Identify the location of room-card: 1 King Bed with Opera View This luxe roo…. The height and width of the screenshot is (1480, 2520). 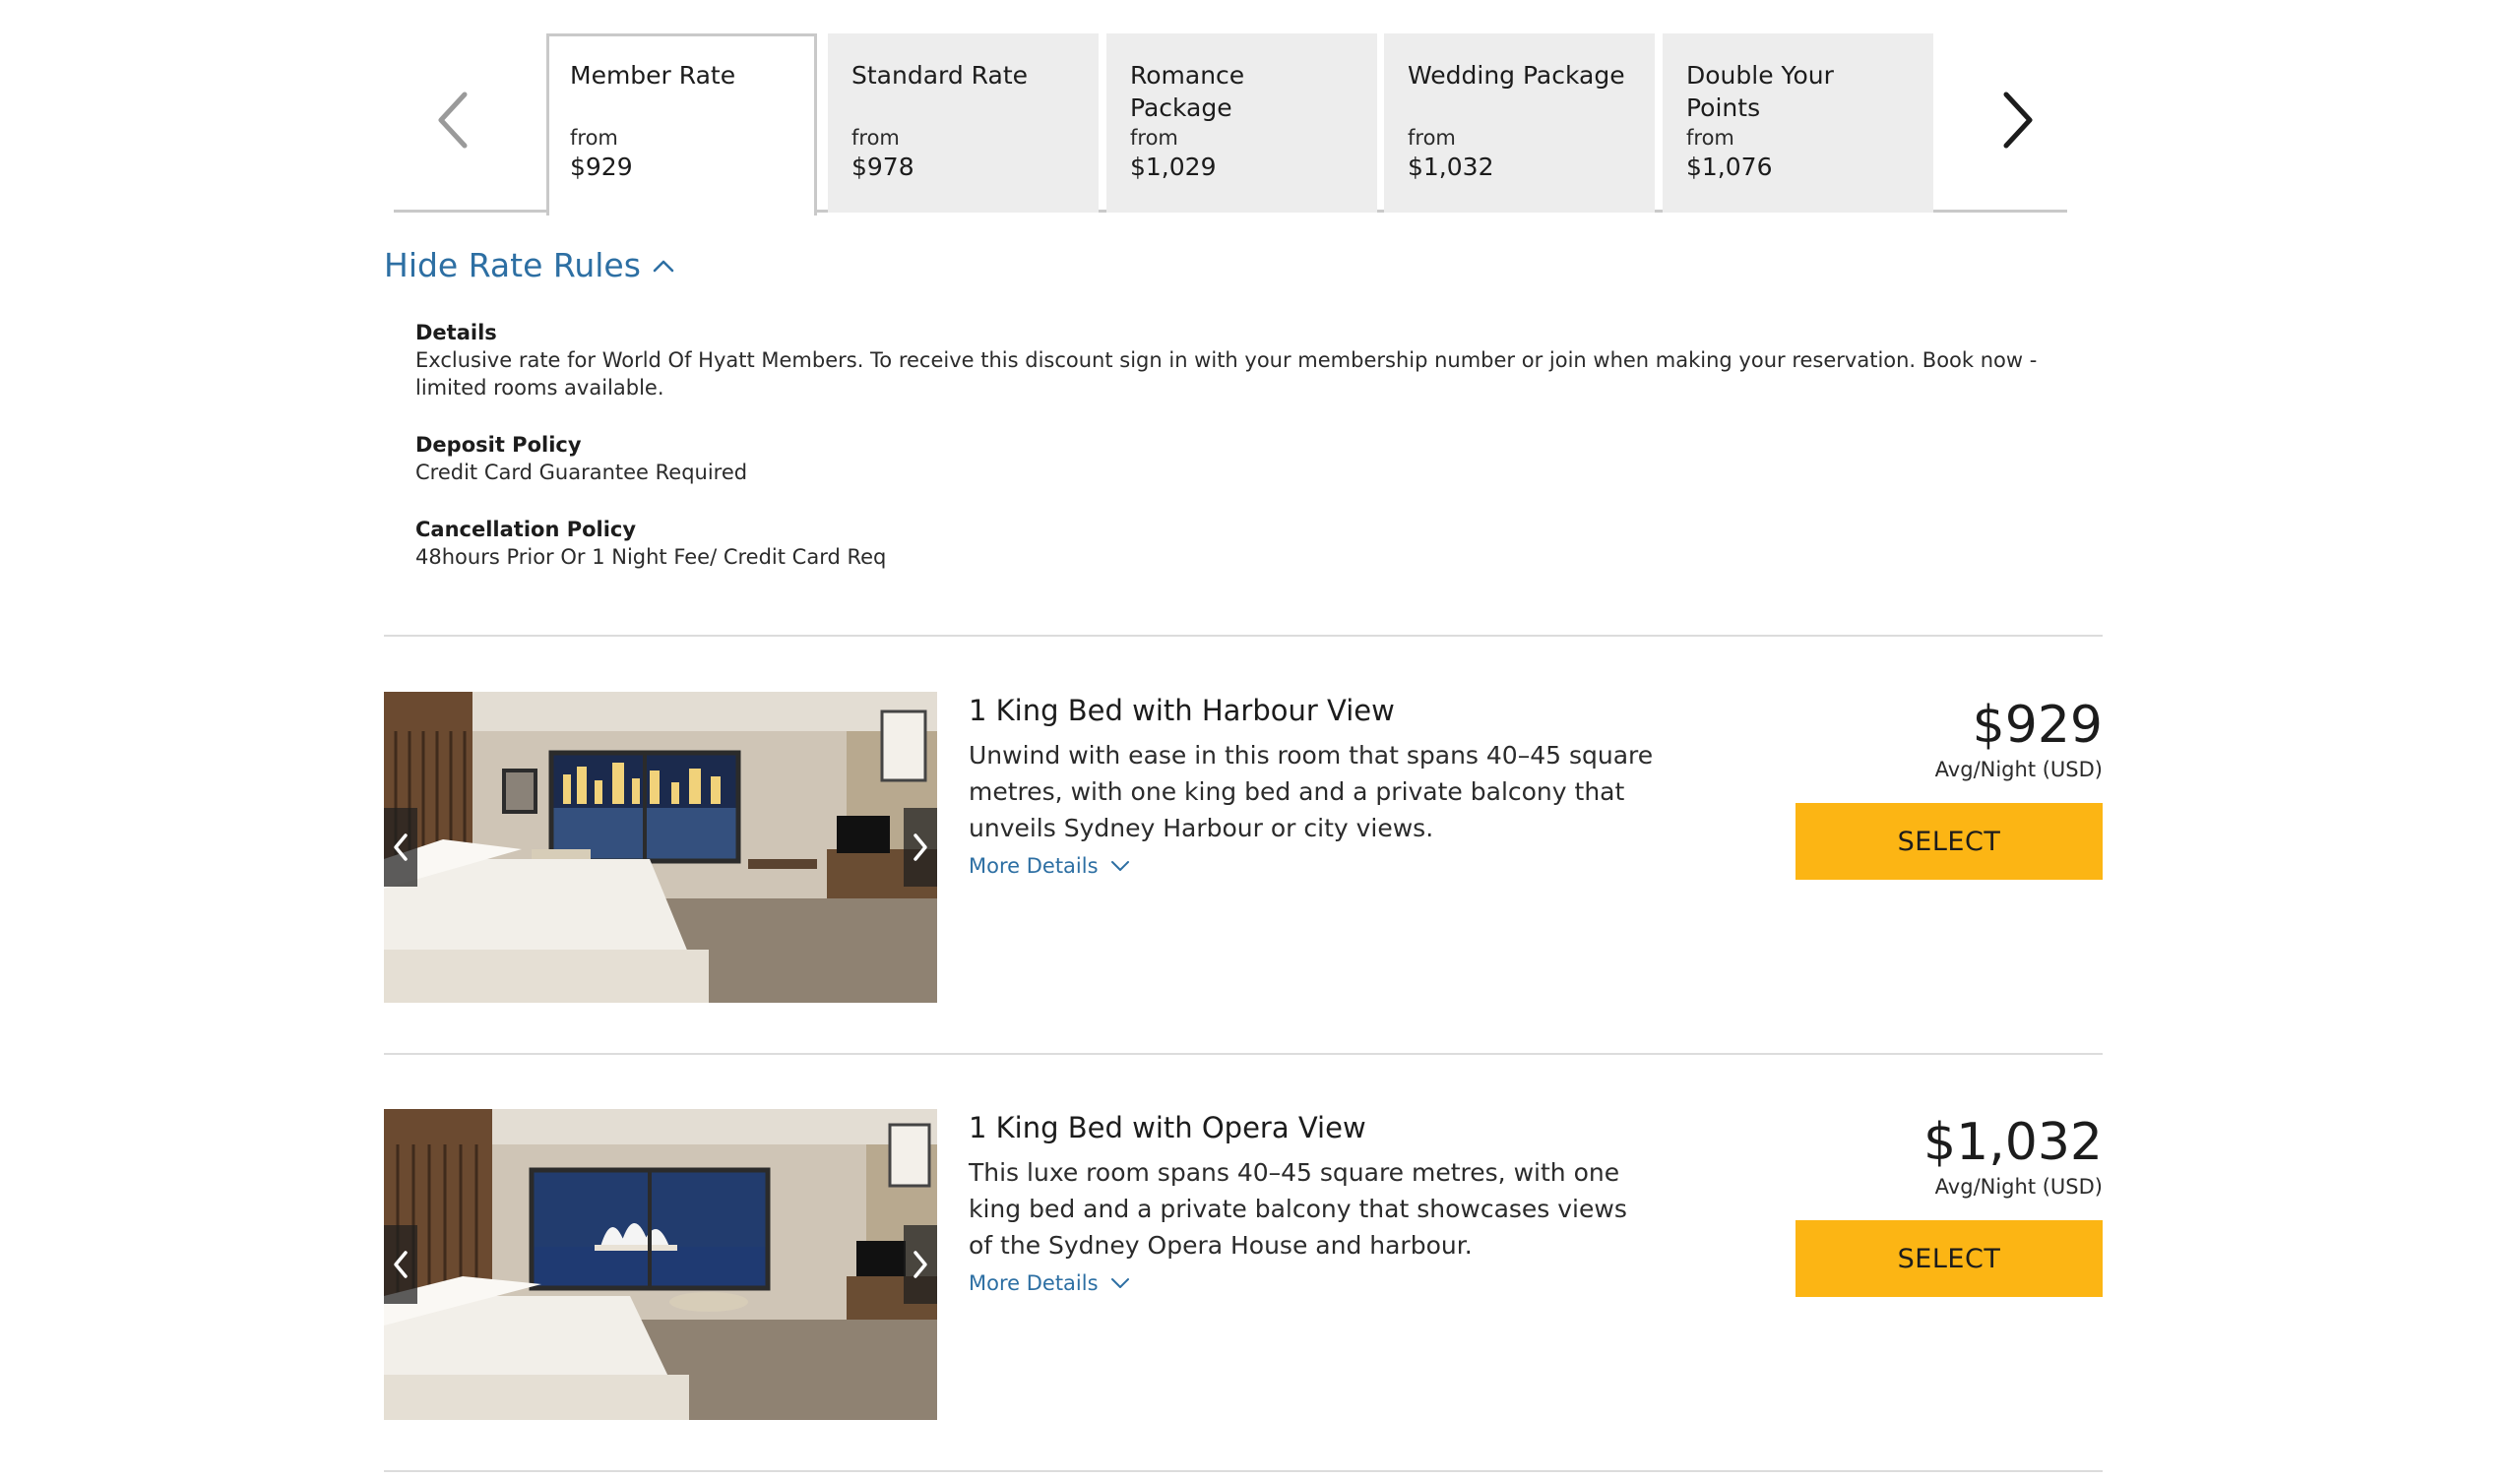
(1243, 1265).